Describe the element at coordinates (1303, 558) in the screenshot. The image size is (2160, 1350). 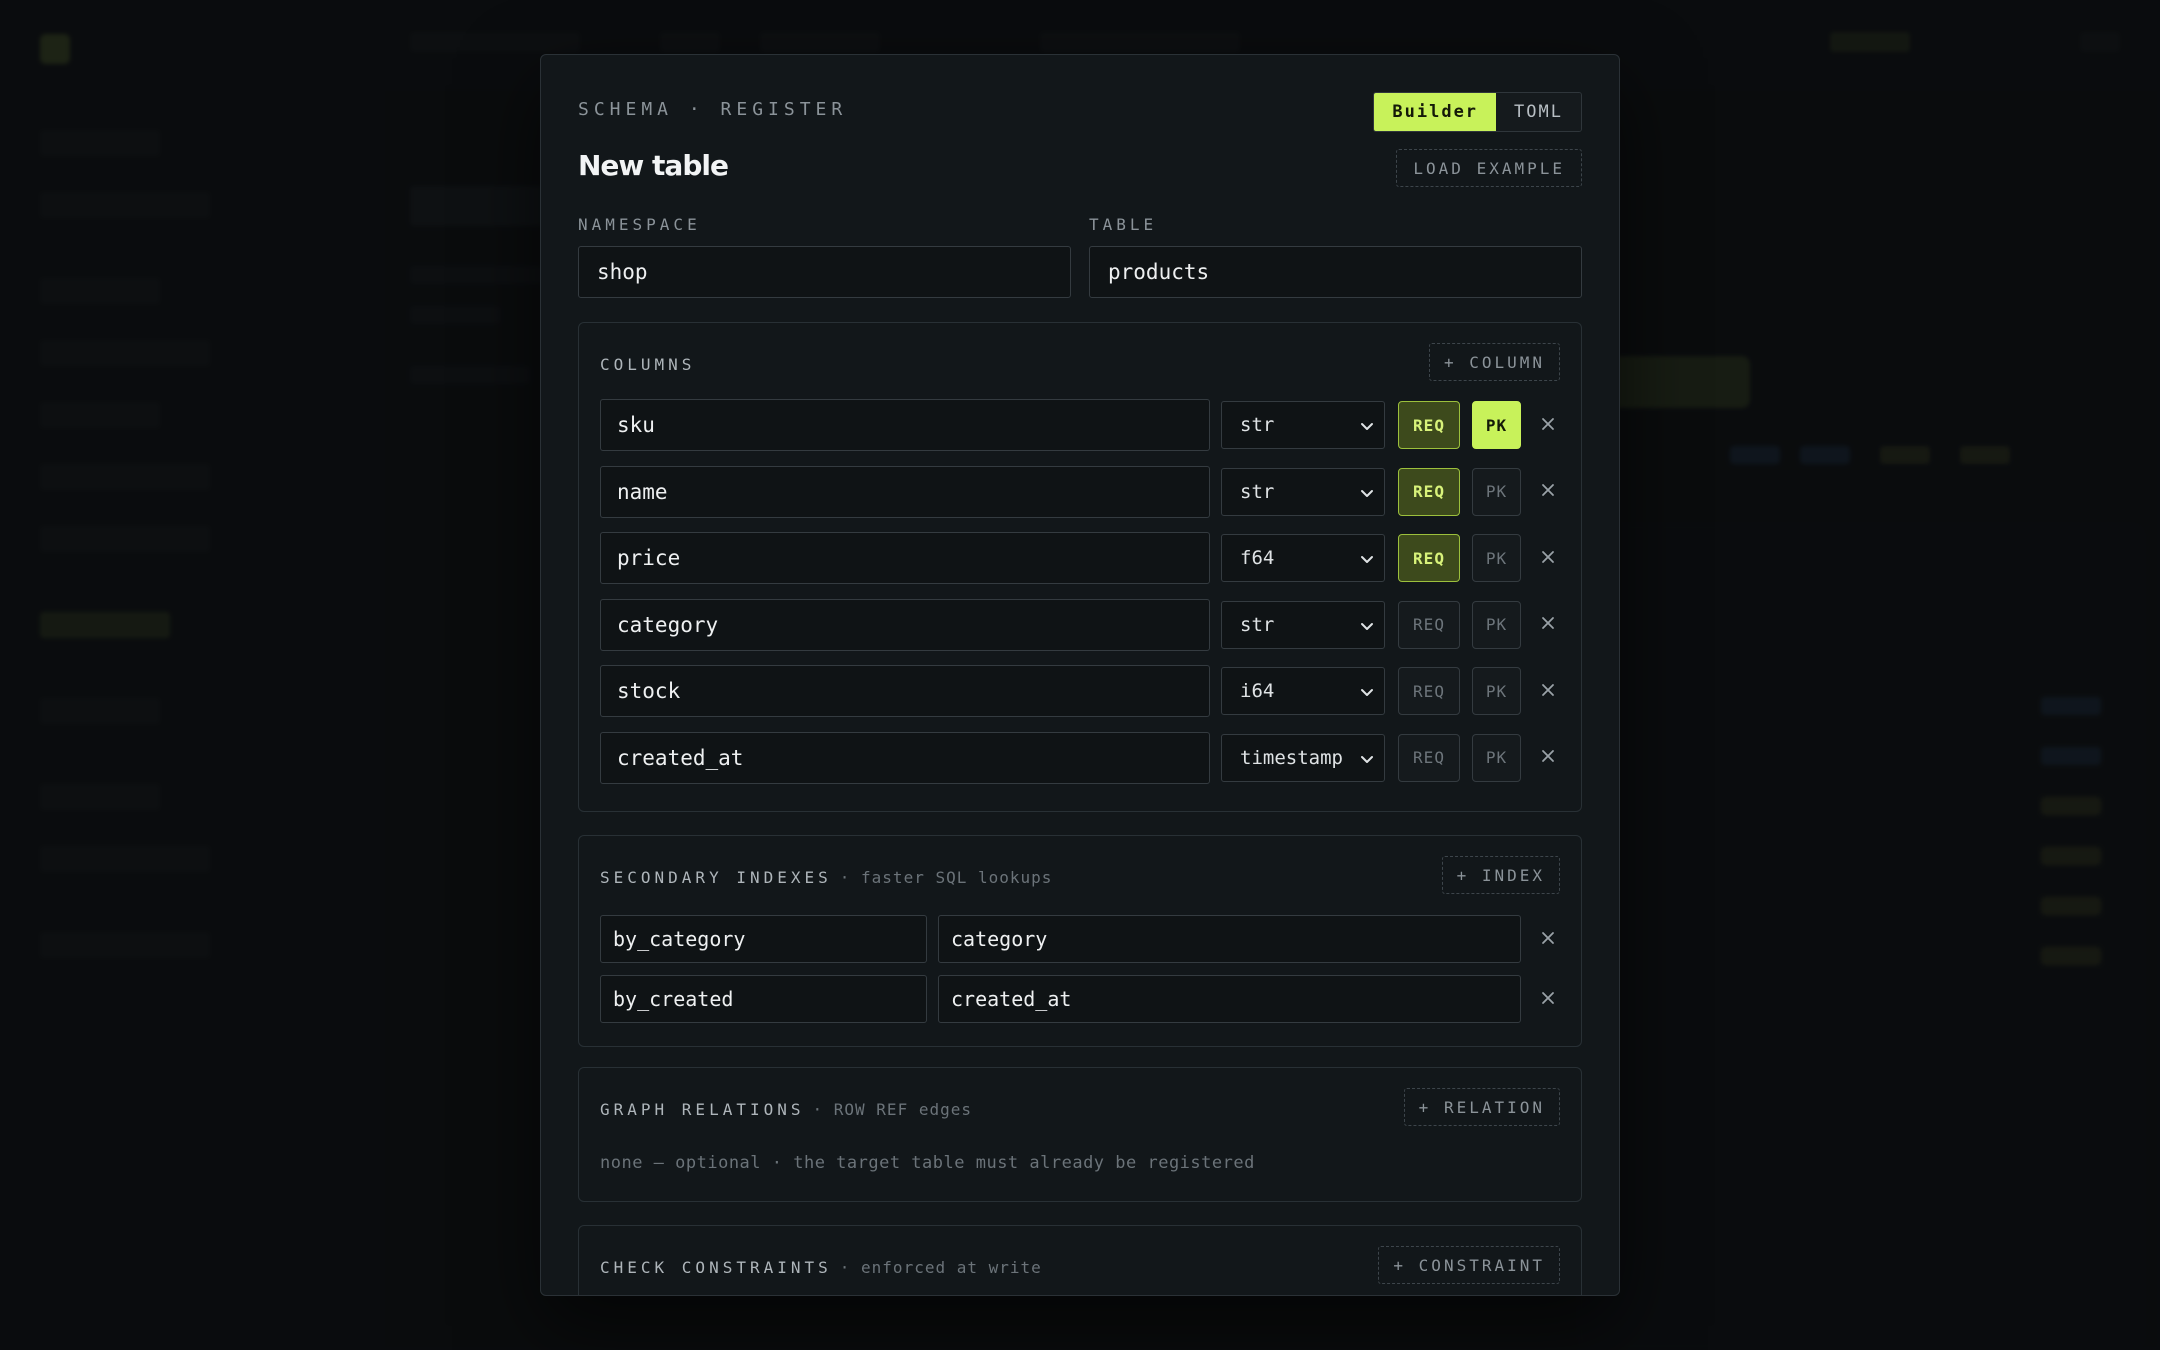
I see `column-type-select: f64` at that location.